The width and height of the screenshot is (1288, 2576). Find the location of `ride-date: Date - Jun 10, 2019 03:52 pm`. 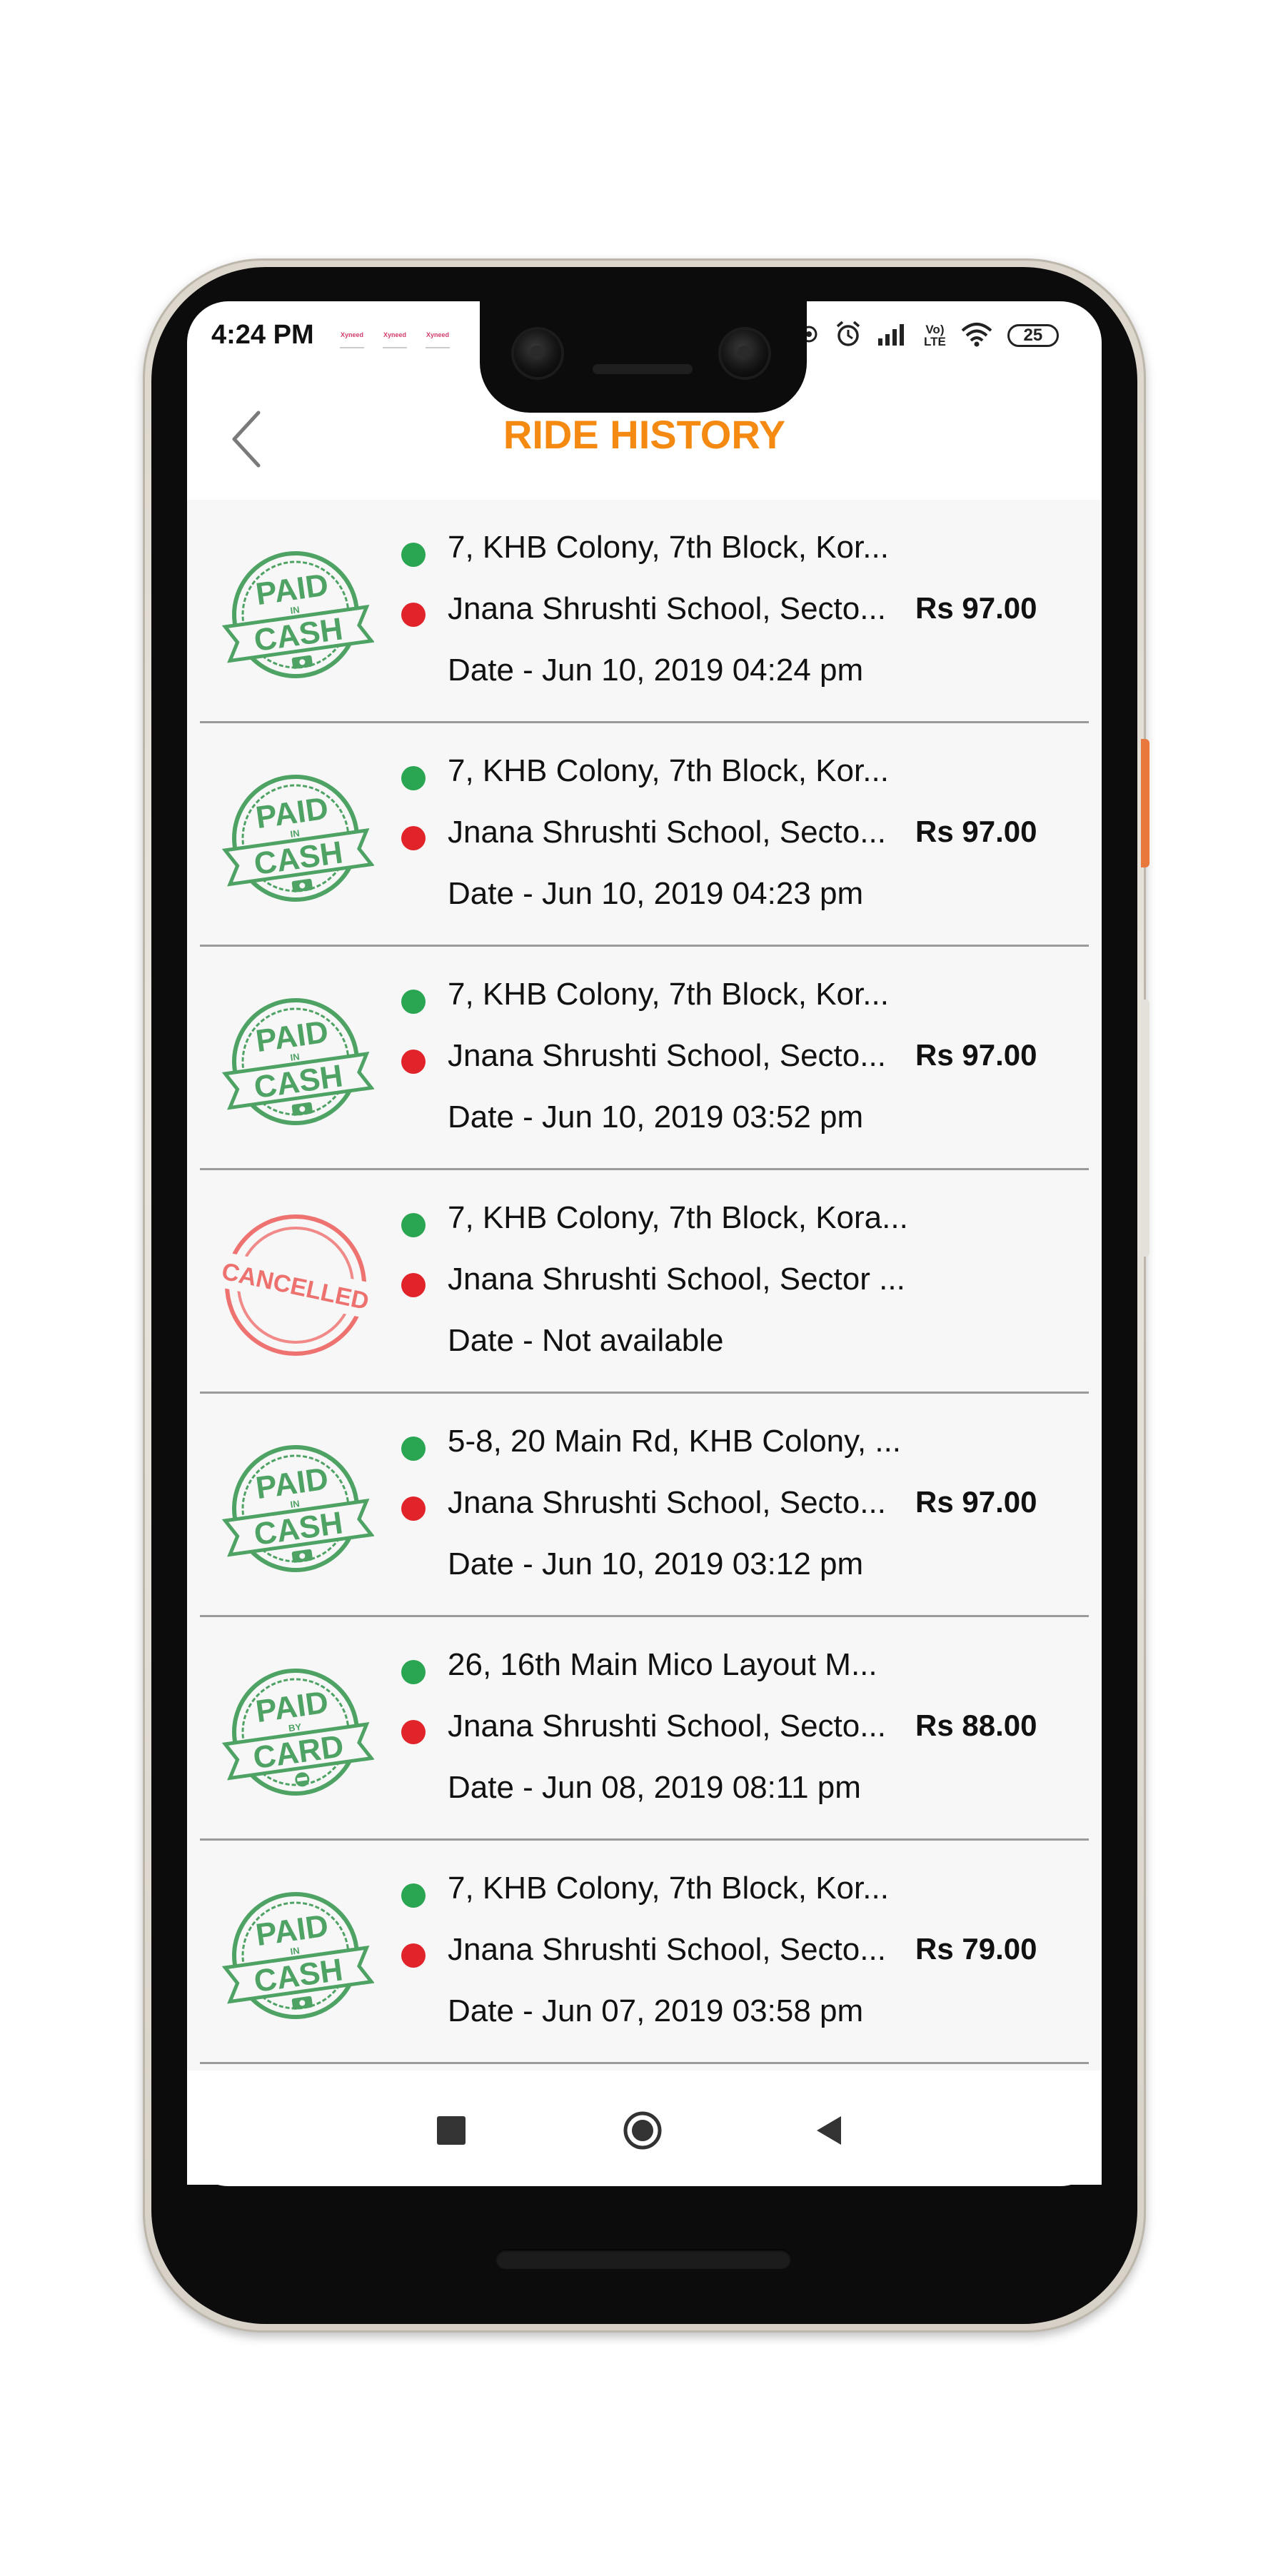

ride-date: Date - Jun 10, 2019 03:52 pm is located at coordinates (656, 1117).